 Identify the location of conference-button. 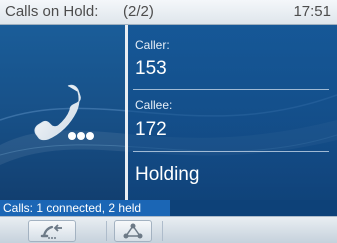
(133, 231).